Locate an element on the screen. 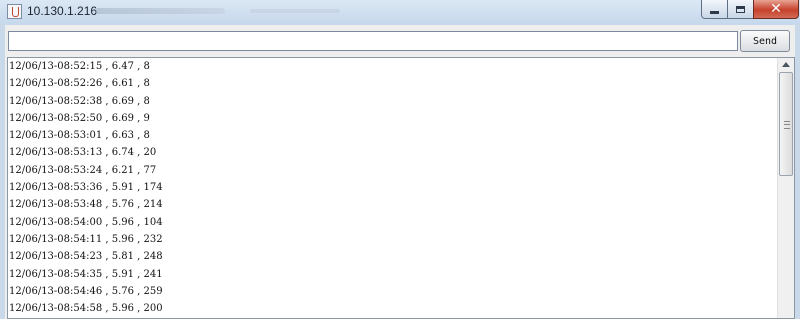 The height and width of the screenshot is (319, 800). output-line: 12/06/13-08:53:13 , 6.74 , 20 is located at coordinates (83, 153).